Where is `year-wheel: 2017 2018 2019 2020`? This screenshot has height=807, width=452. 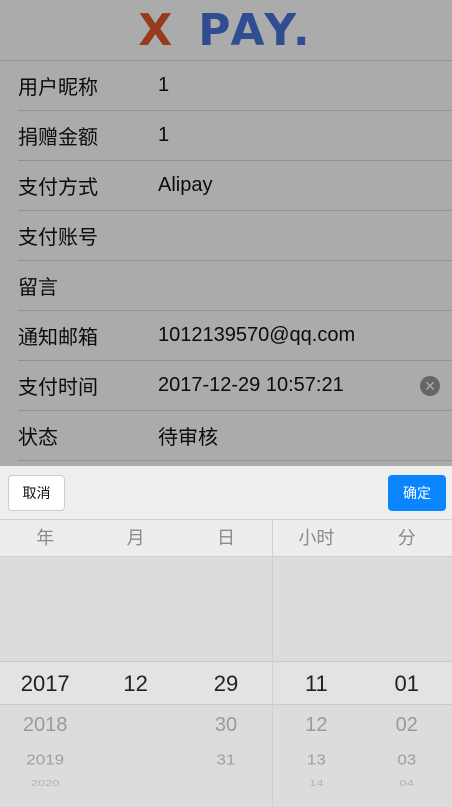 year-wheel: 2017 2018 2019 2020 is located at coordinates (45, 682).